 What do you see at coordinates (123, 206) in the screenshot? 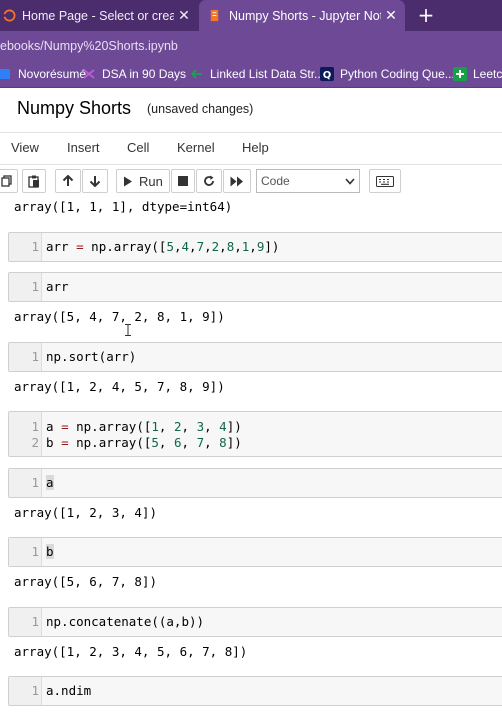
I see `cell-output: array([1, 1, 1], dtype=int64)` at bounding box center [123, 206].